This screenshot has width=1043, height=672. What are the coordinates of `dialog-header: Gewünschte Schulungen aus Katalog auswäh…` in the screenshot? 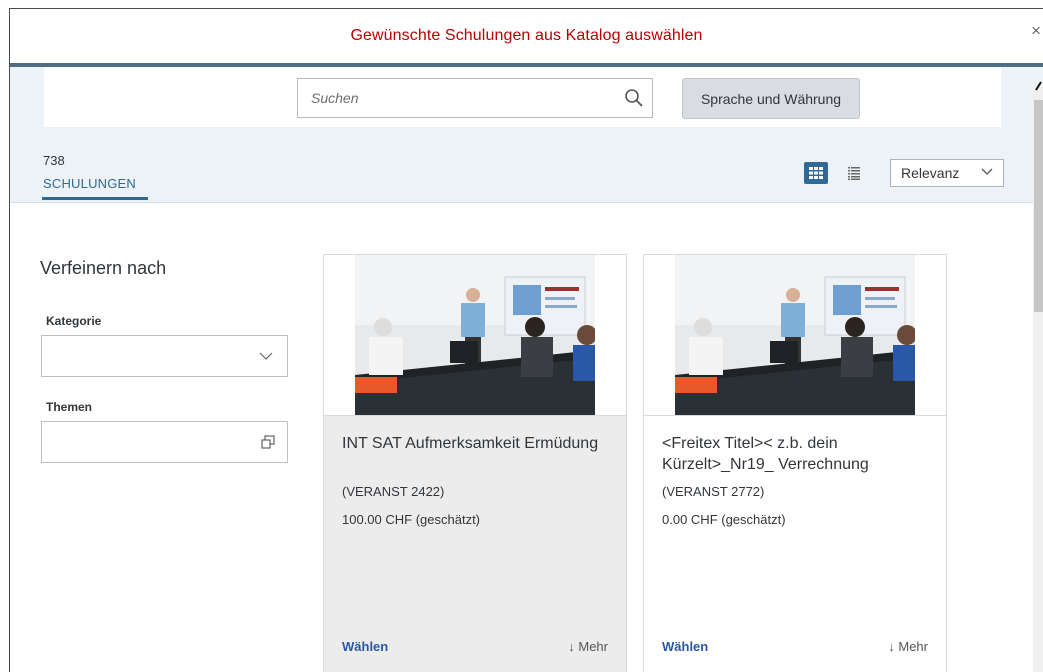 It's located at (526, 36).